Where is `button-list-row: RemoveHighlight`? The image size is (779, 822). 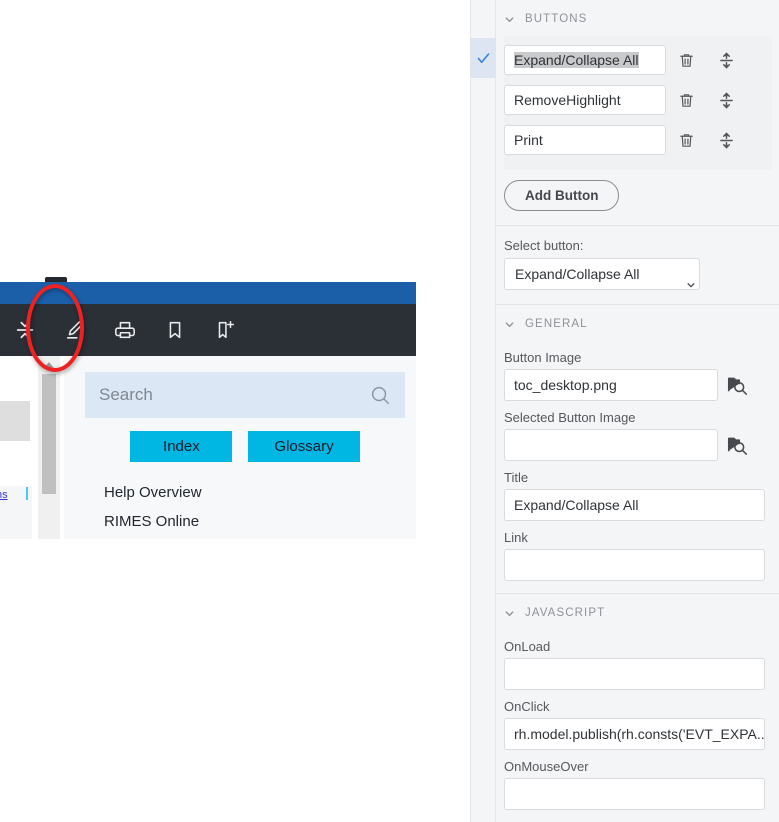
button-list-row: RemoveHighlight is located at coordinates (638, 100).